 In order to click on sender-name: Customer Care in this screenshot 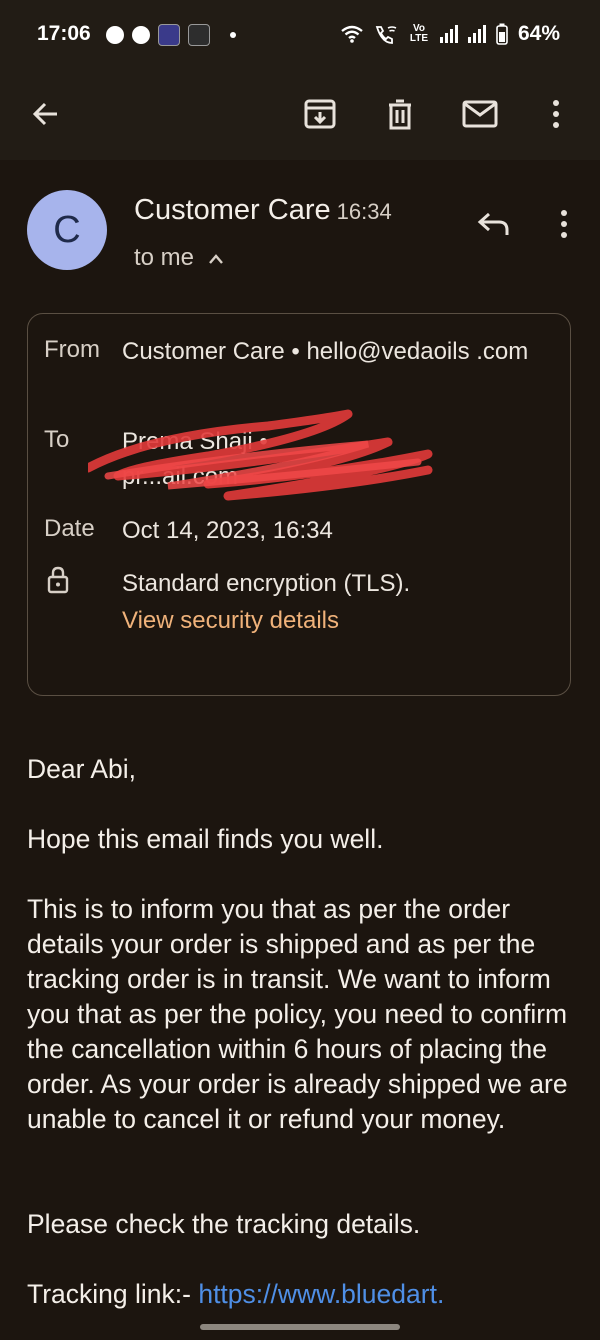, I will do `click(232, 210)`.